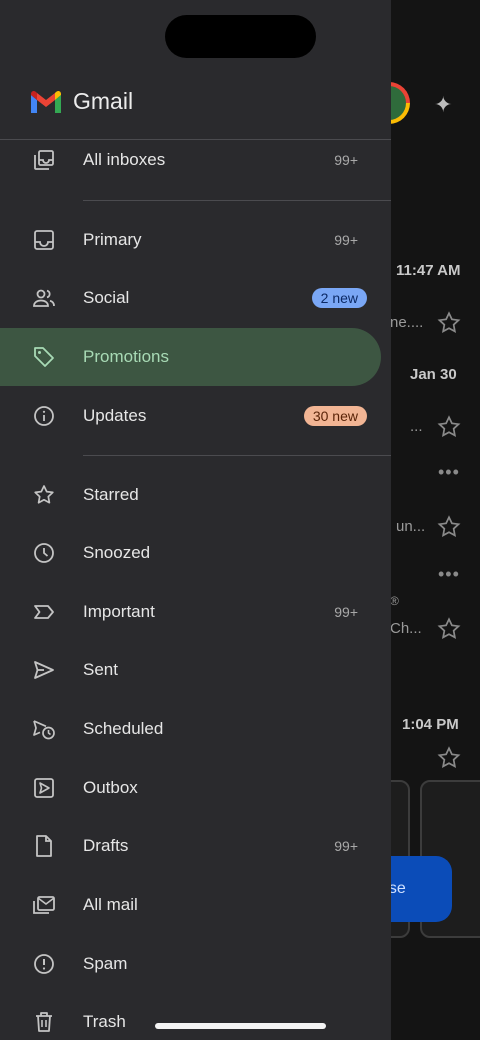 This screenshot has width=480, height=1040. What do you see at coordinates (44, 240) in the screenshot?
I see `inbox-icon` at bounding box center [44, 240].